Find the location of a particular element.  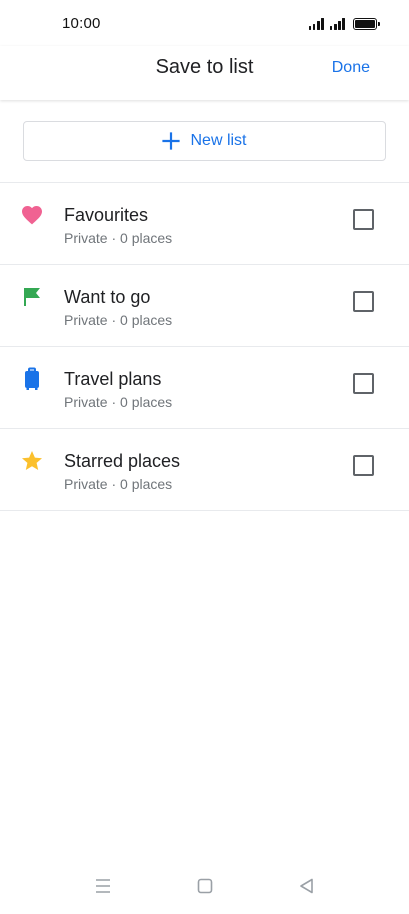

status-icons is located at coordinates (344, 23).